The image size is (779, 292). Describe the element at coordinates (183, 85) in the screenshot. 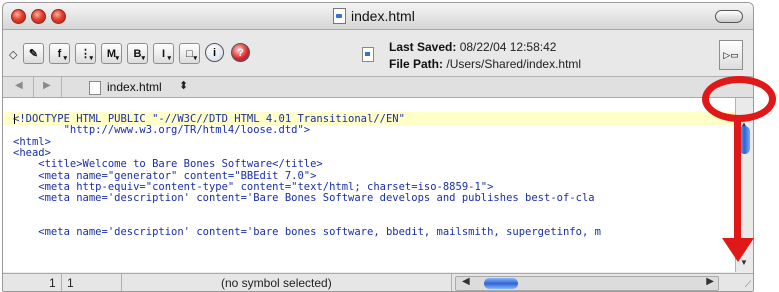

I see `updown-chevron-icon: ⬍` at that location.